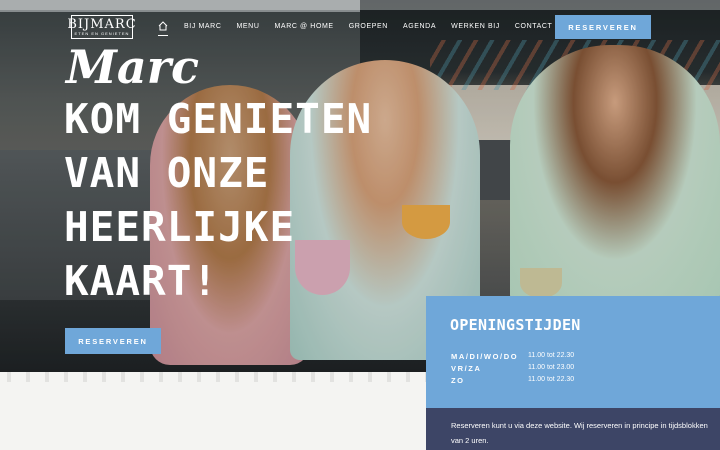 Image resolution: width=720 pixels, height=450 pixels. What do you see at coordinates (419, 26) in the screenshot?
I see `nav-agenda: AGENDA` at bounding box center [419, 26].